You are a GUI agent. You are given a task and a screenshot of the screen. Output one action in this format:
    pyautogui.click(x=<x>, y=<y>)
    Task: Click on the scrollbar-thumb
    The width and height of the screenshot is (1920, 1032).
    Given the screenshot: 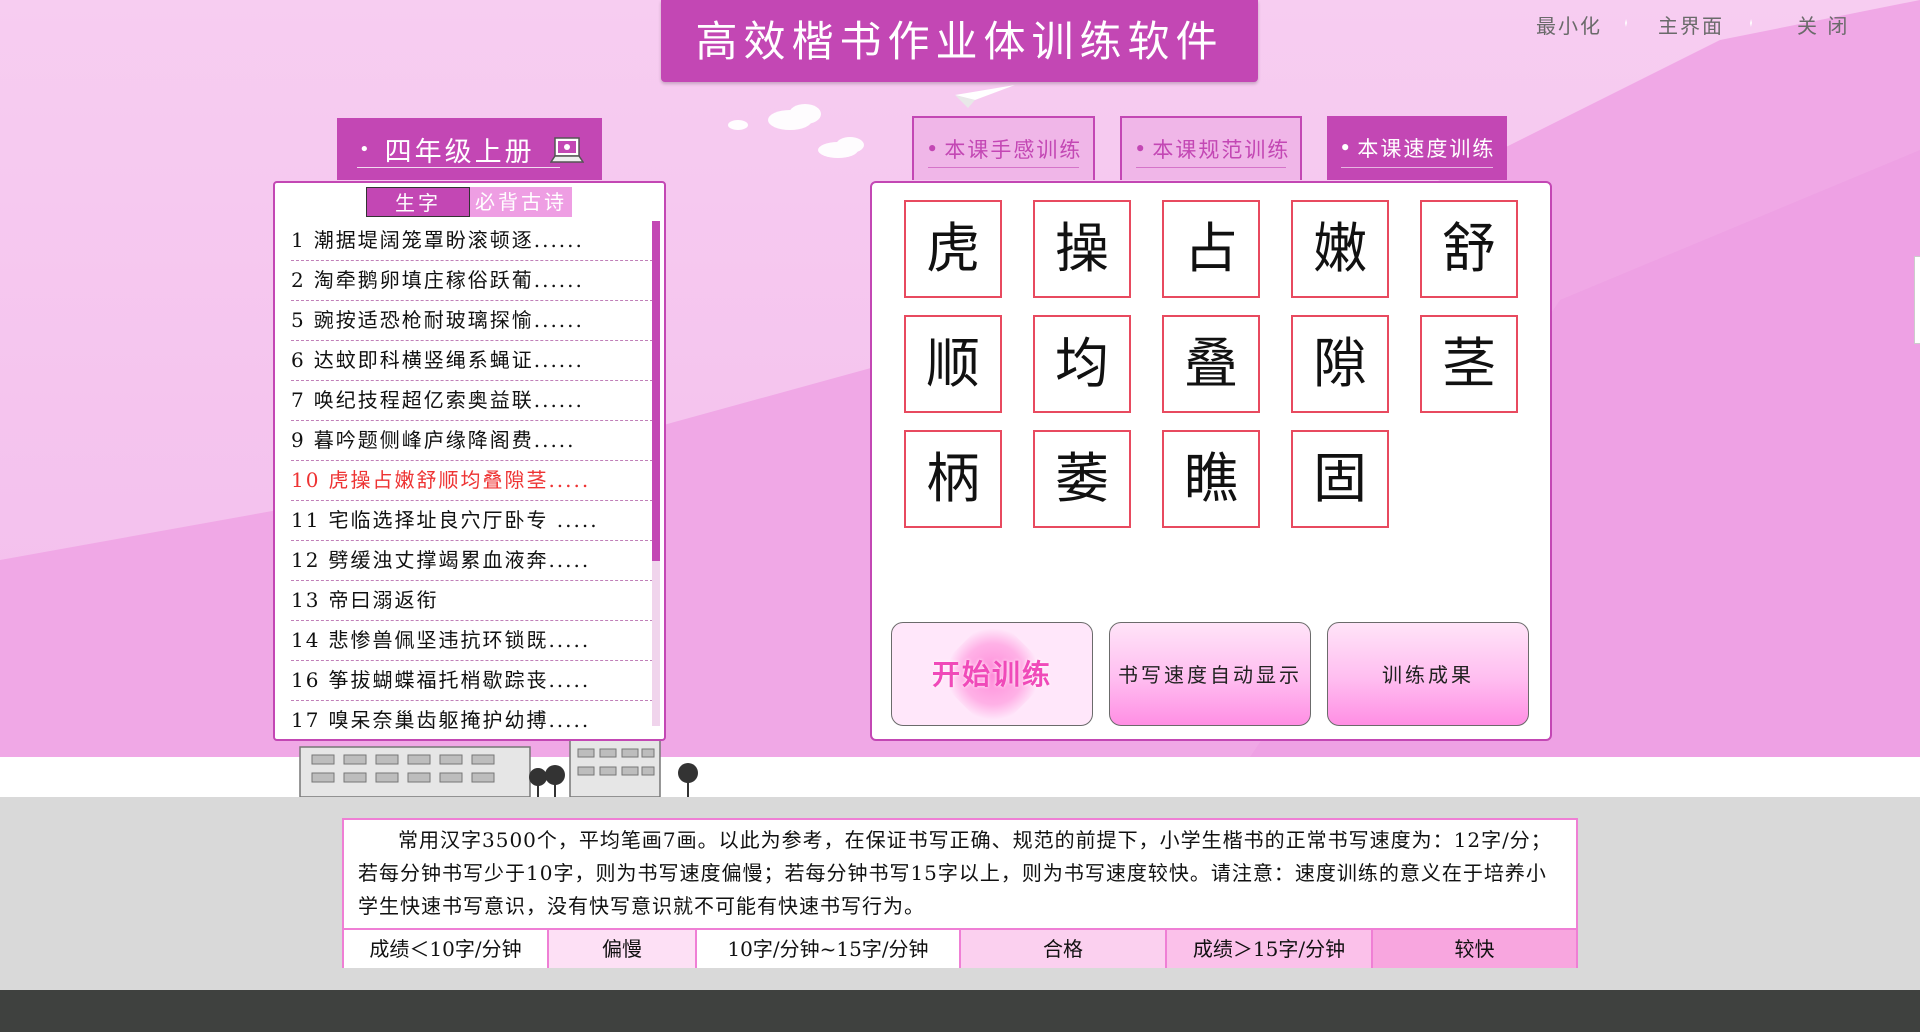 What is the action you would take?
    pyautogui.click(x=656, y=391)
    